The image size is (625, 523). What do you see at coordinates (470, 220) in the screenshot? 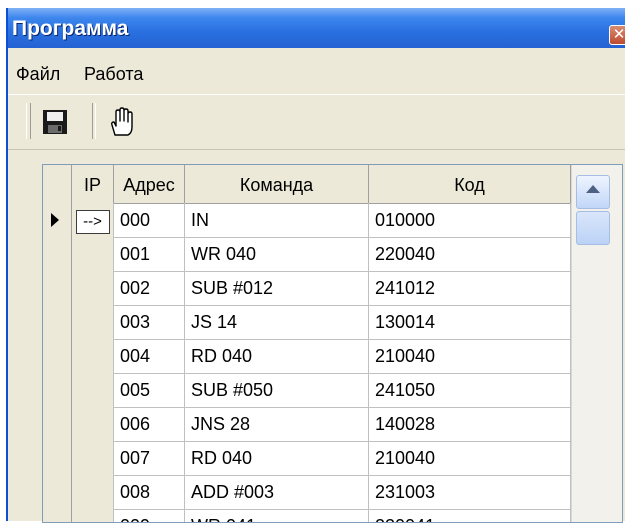
I see `code-cell: 010000` at bounding box center [470, 220].